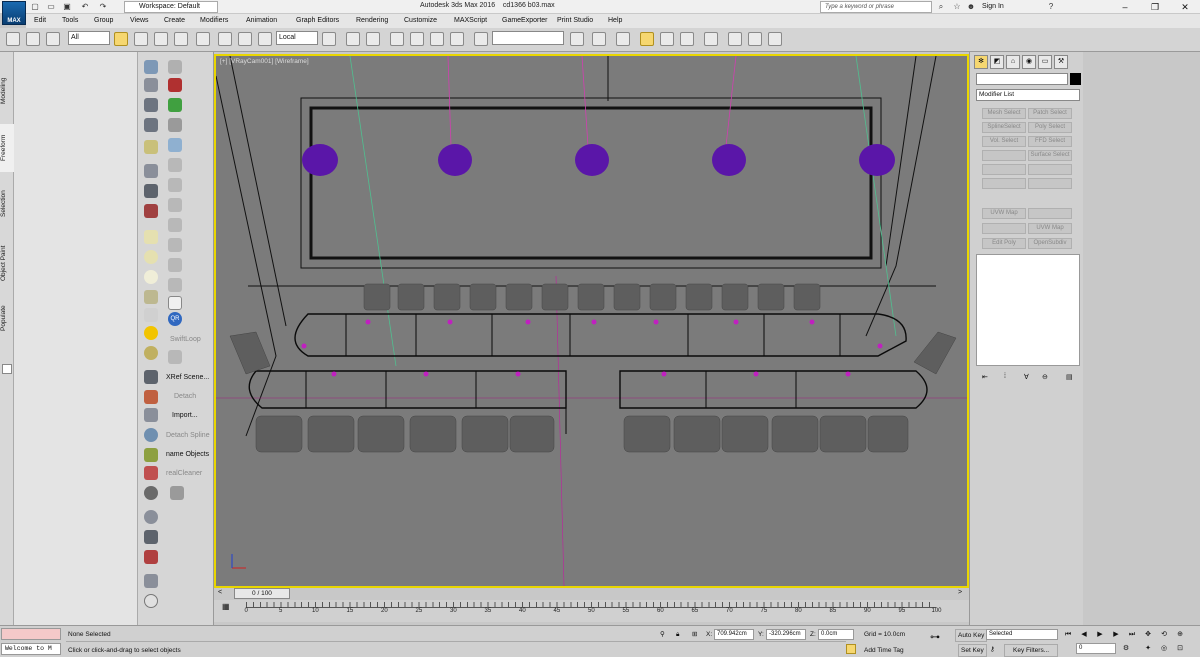  What do you see at coordinates (7, 318) in the screenshot?
I see `tab-populate: Populate` at bounding box center [7, 318].